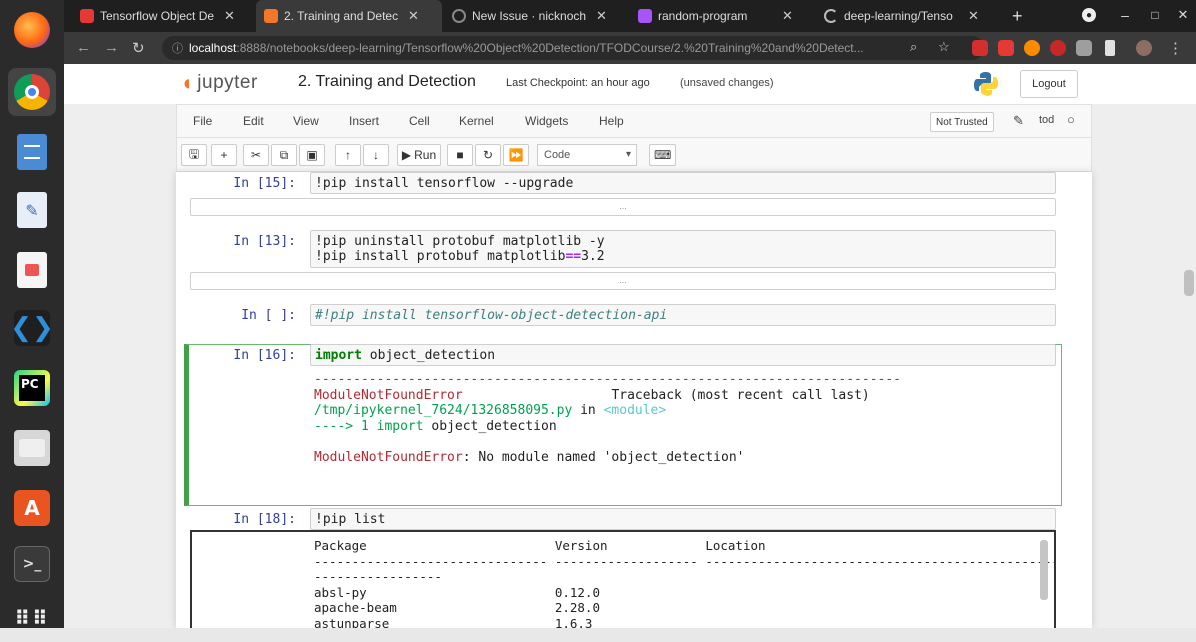 The width and height of the screenshot is (1196, 642). I want to click on terminal-launcher: >_, so click(32, 564).